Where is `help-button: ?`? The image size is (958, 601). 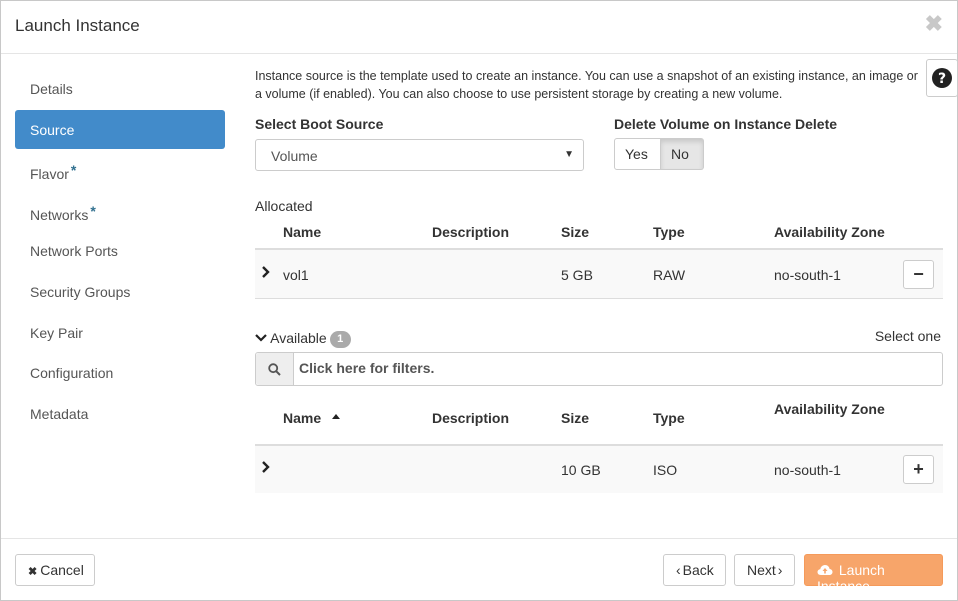
help-button: ? is located at coordinates (942, 78).